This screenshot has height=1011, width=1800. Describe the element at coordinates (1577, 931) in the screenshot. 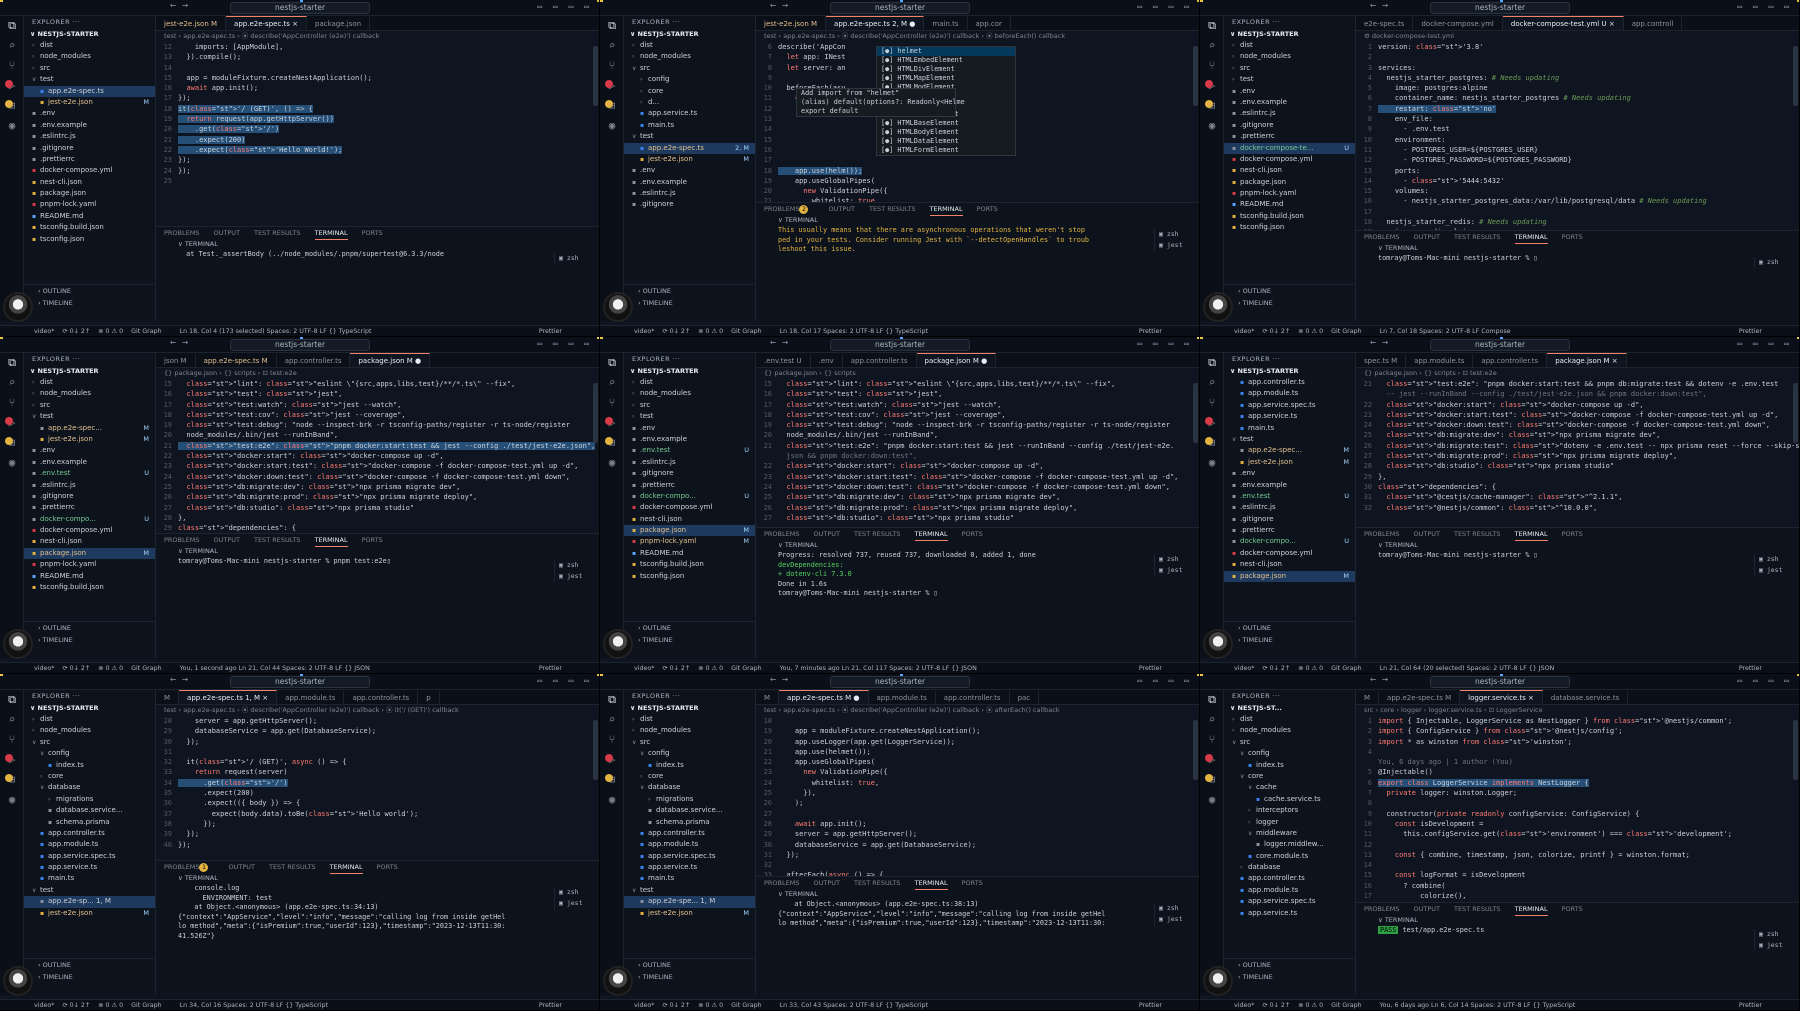

I see `terminal-output: PASS test/app.e2e-spec.ts` at that location.